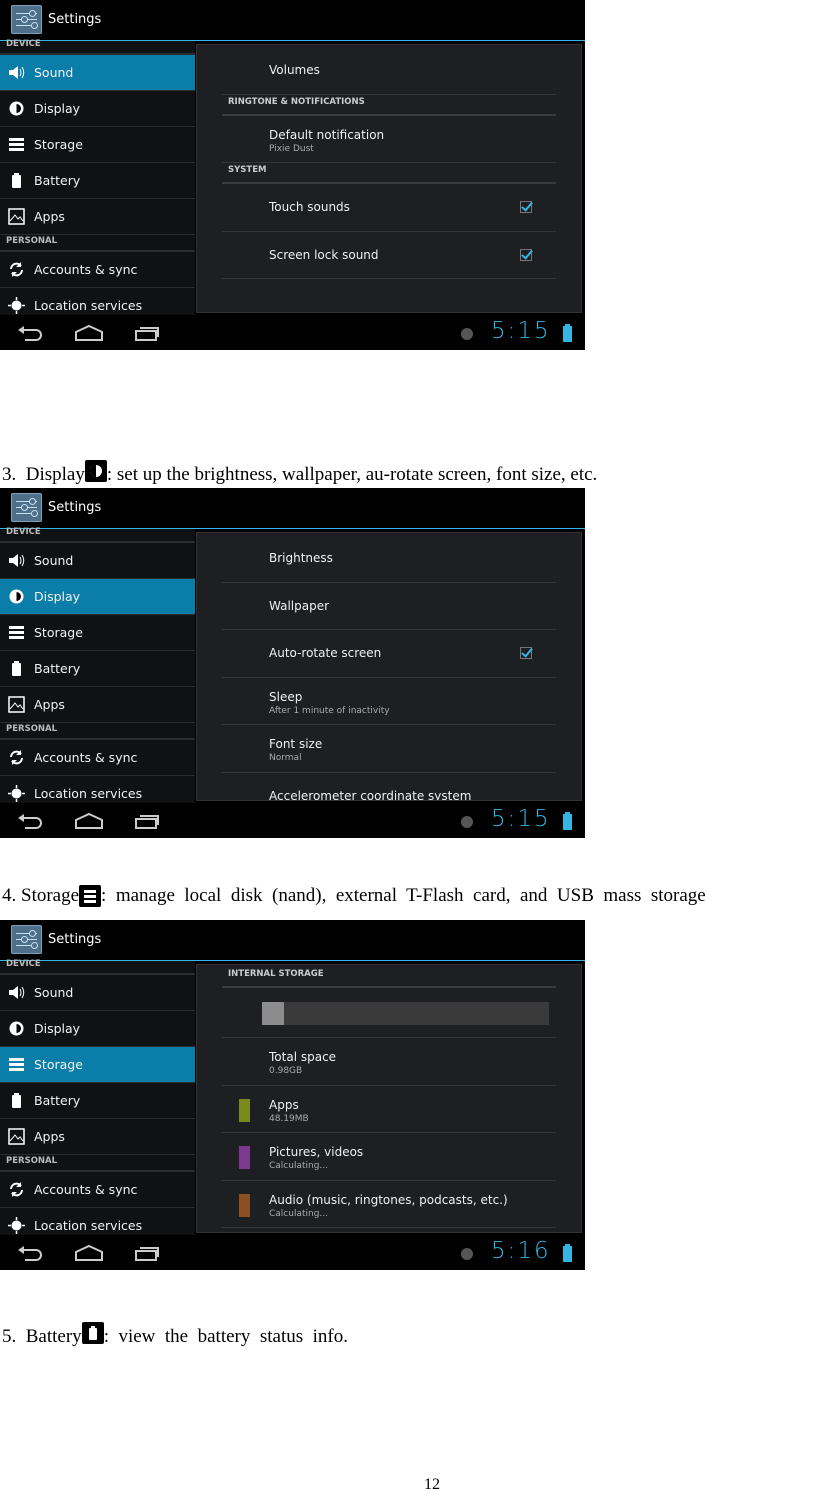  Describe the element at coordinates (389, 977) in the screenshot. I see `category-header: INTERNAL STORAGE` at that location.